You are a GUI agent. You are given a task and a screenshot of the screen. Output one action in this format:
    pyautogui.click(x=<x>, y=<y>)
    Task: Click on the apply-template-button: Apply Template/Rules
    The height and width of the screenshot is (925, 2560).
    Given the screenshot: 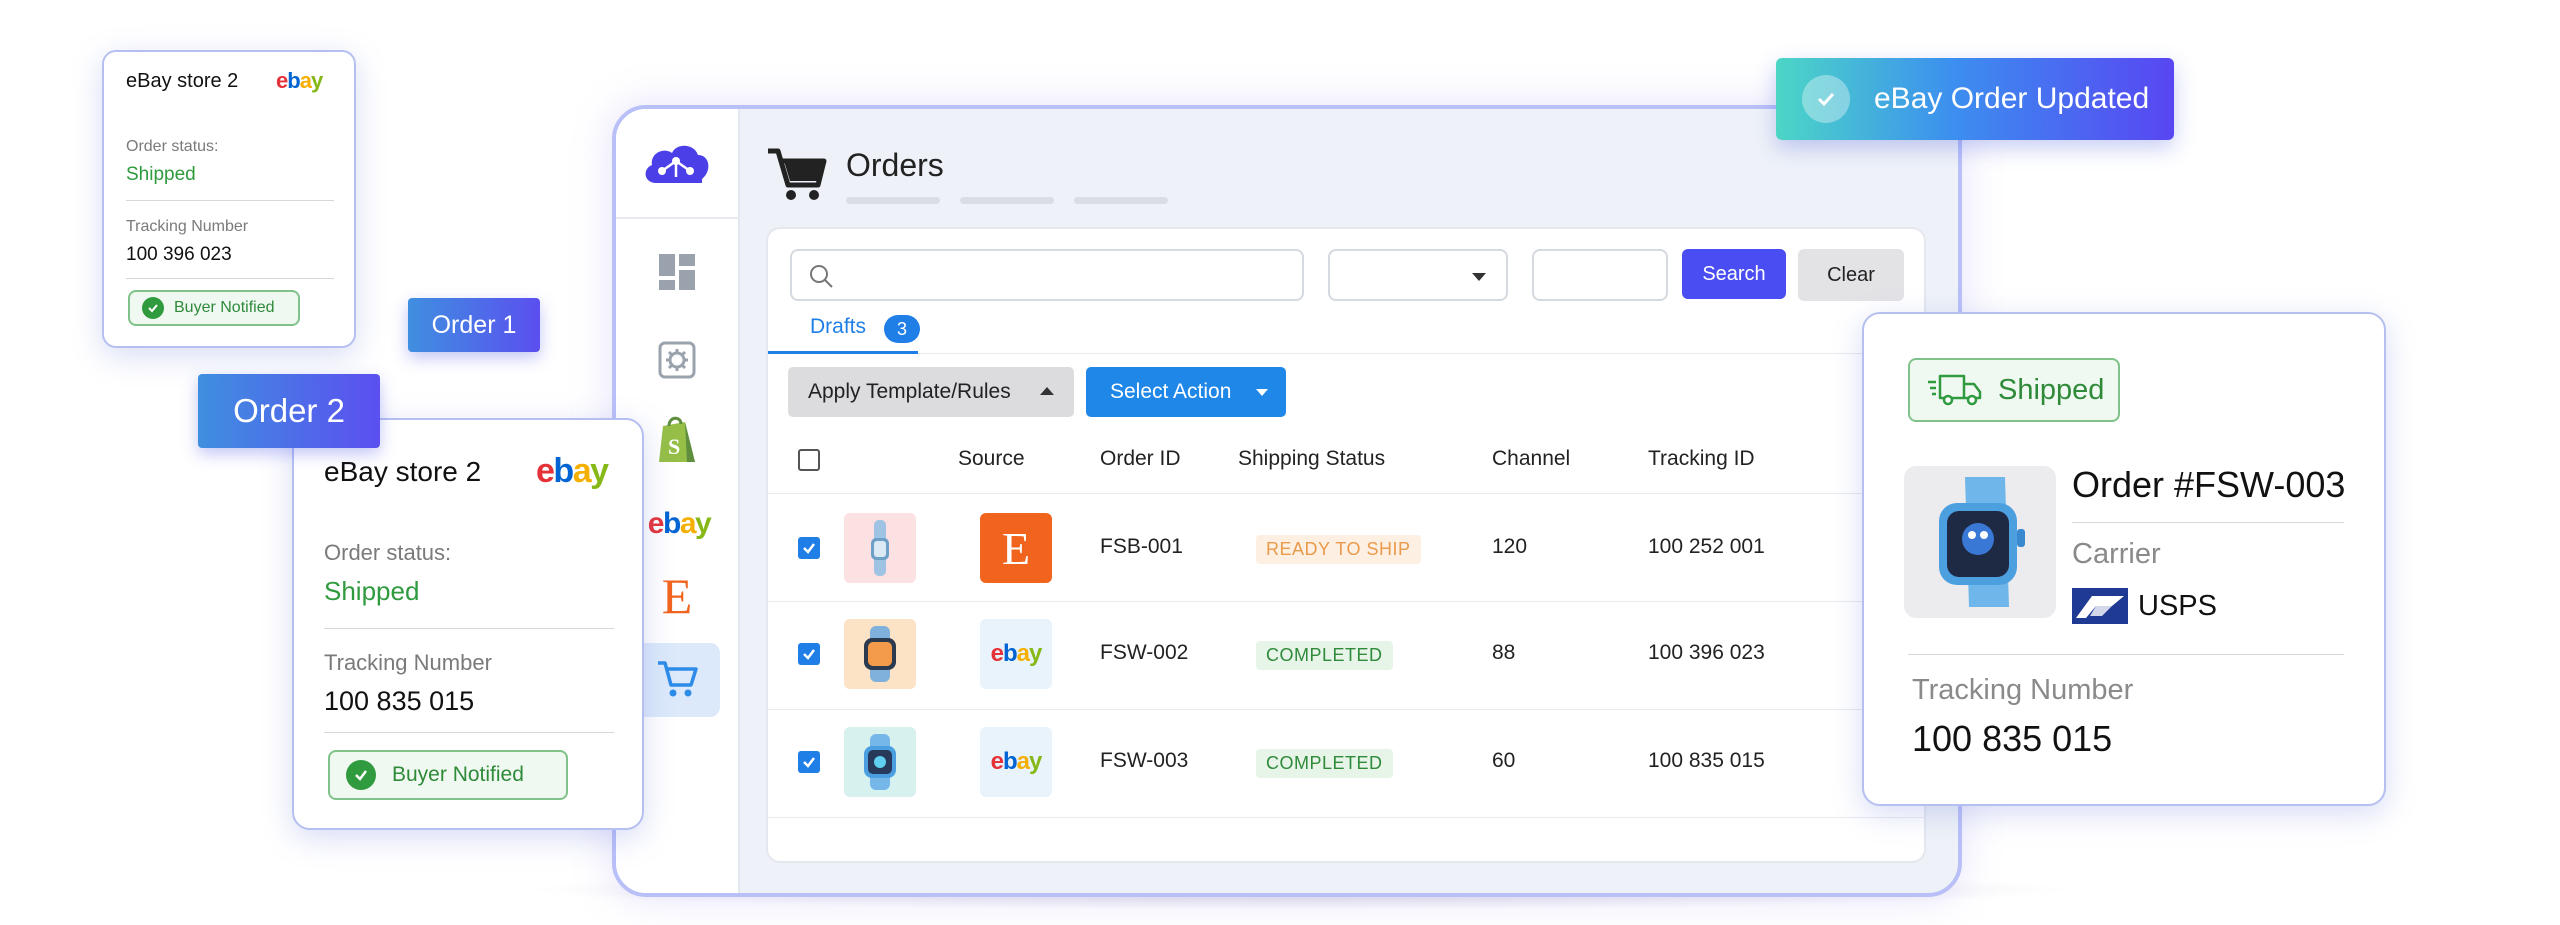 What is the action you would take?
    pyautogui.click(x=931, y=392)
    